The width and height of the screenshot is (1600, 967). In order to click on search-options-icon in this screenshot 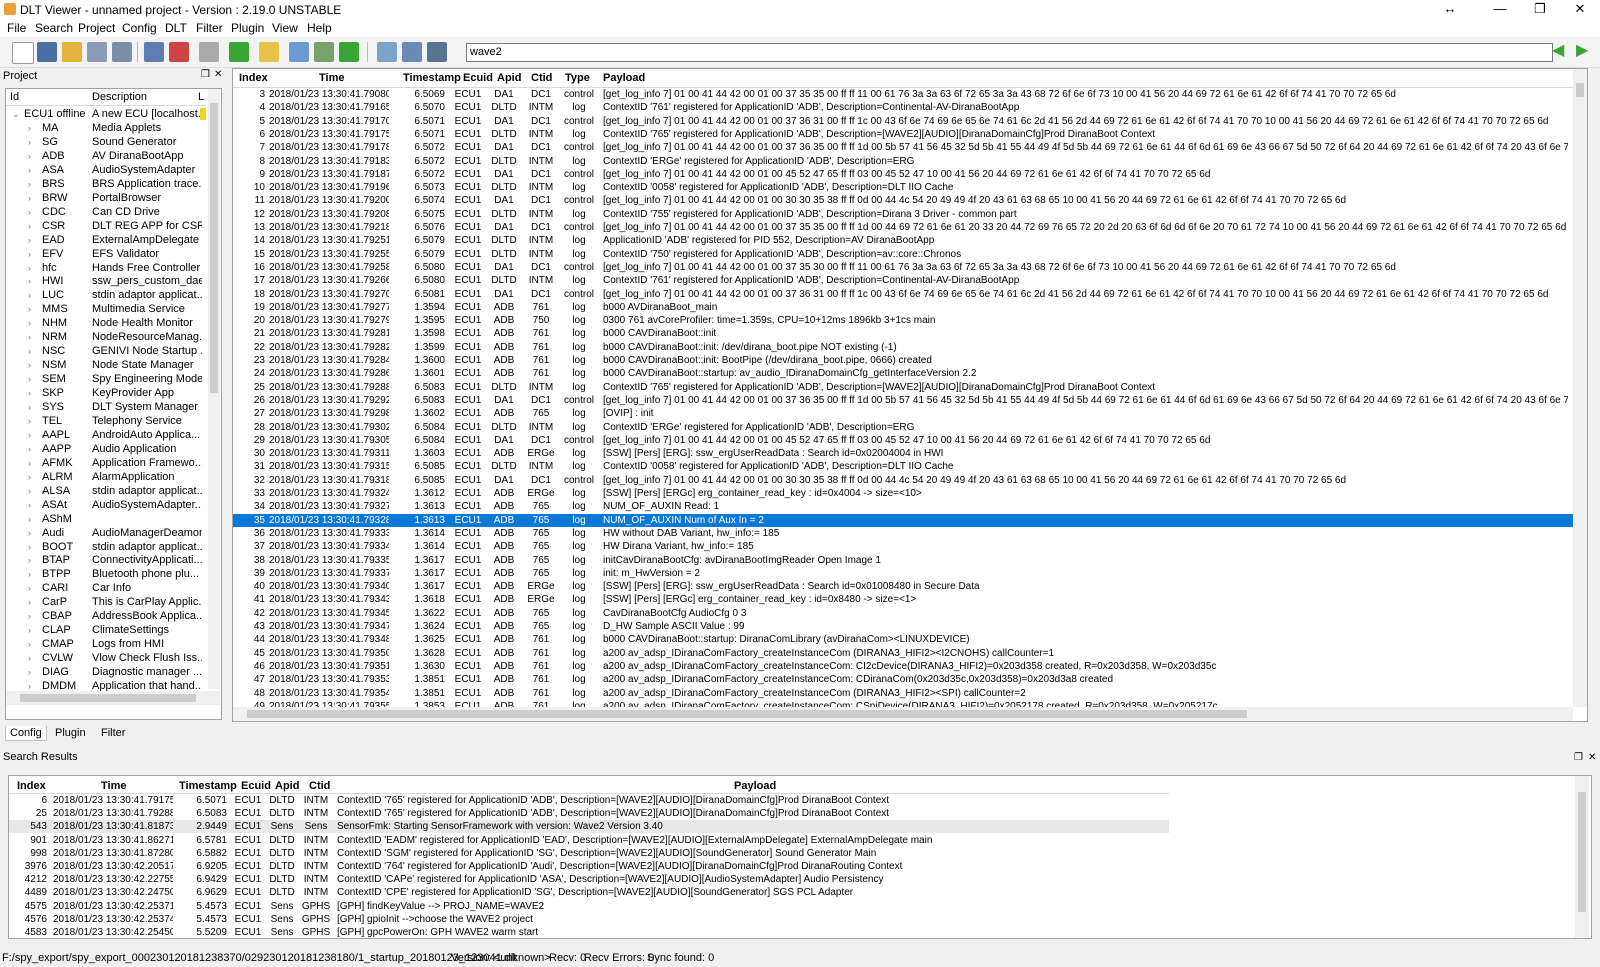, I will do `click(437, 52)`.